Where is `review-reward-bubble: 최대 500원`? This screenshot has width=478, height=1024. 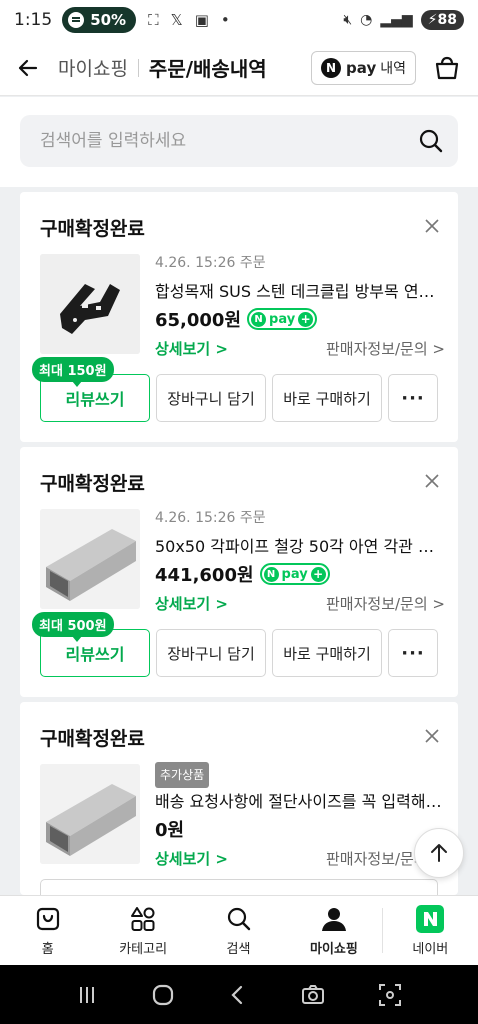
review-reward-bubble: 최대 500원 is located at coordinates (73, 627).